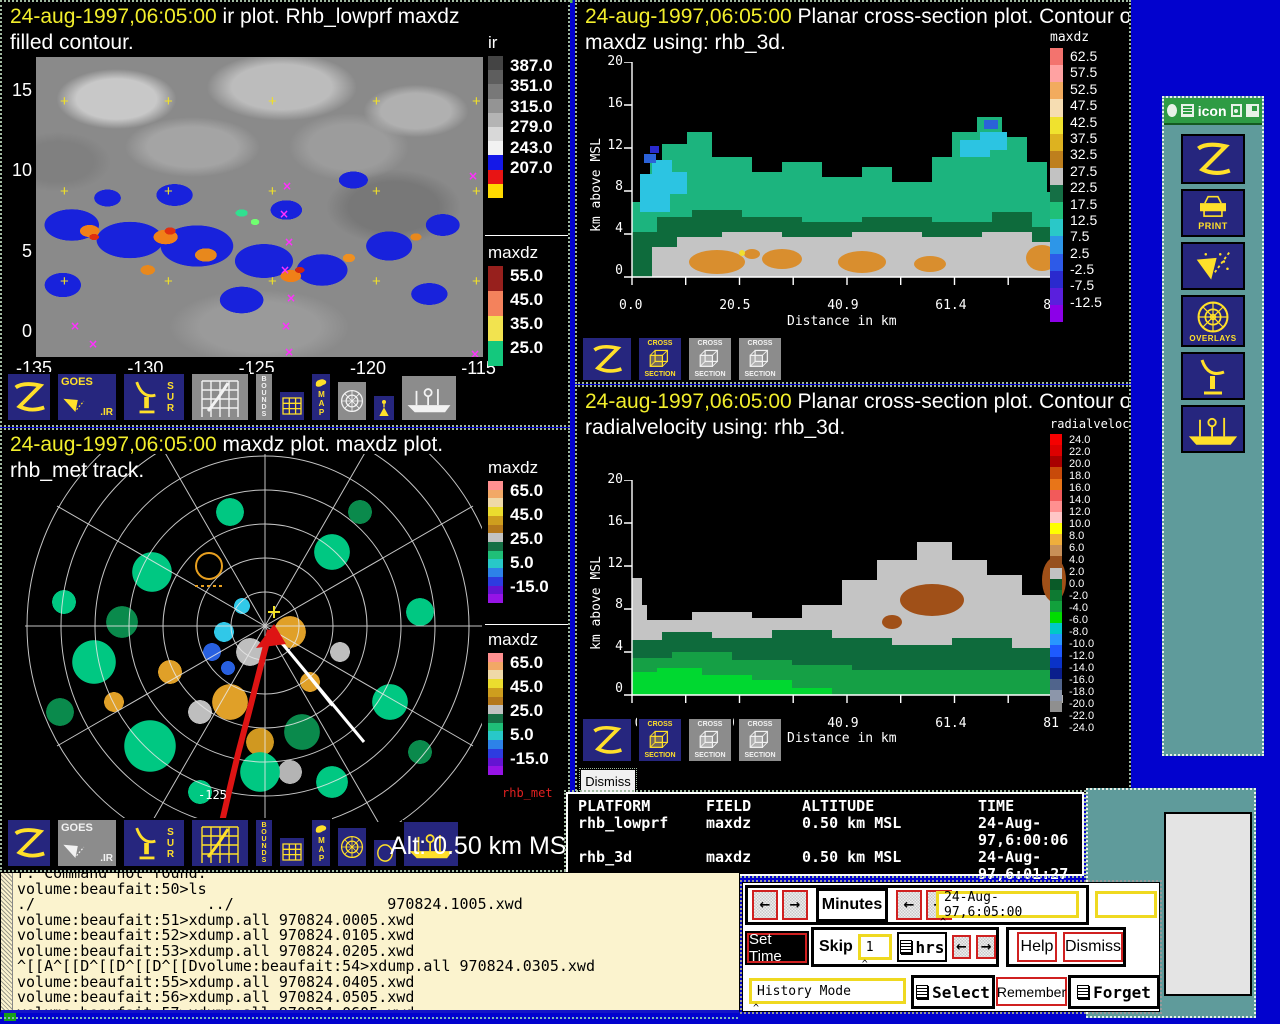 This screenshot has width=1280, height=1024. Describe the element at coordinates (1114, 992) in the screenshot. I see `forget-menu-button: Forget` at that location.